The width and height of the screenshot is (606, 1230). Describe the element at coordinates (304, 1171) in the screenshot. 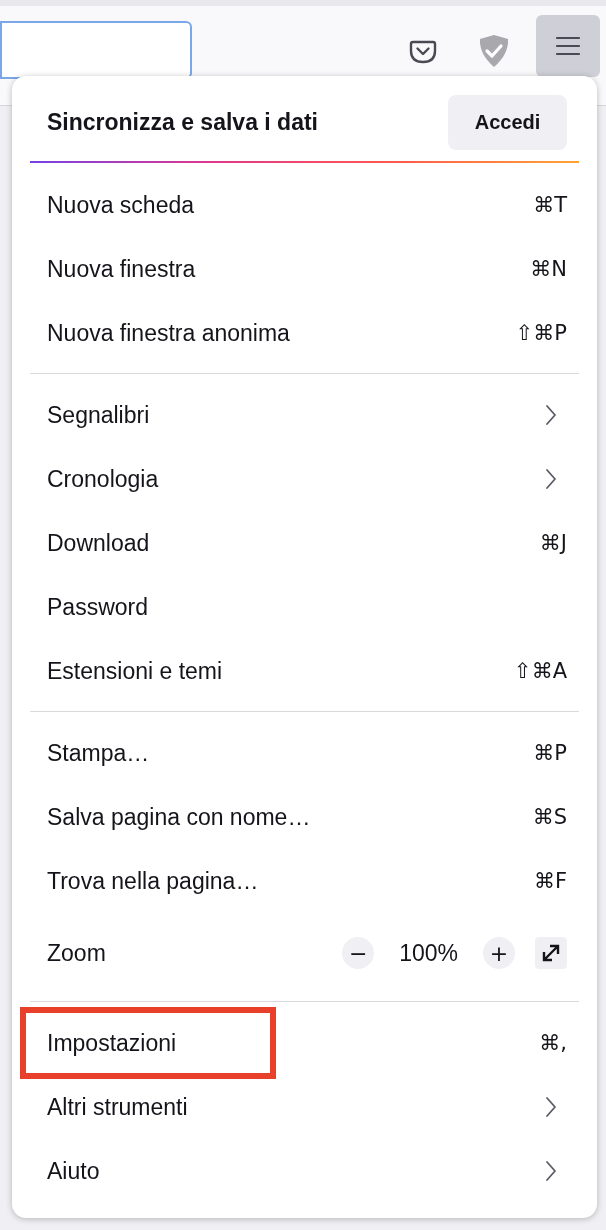

I see `menu-item: Aiuto` at that location.